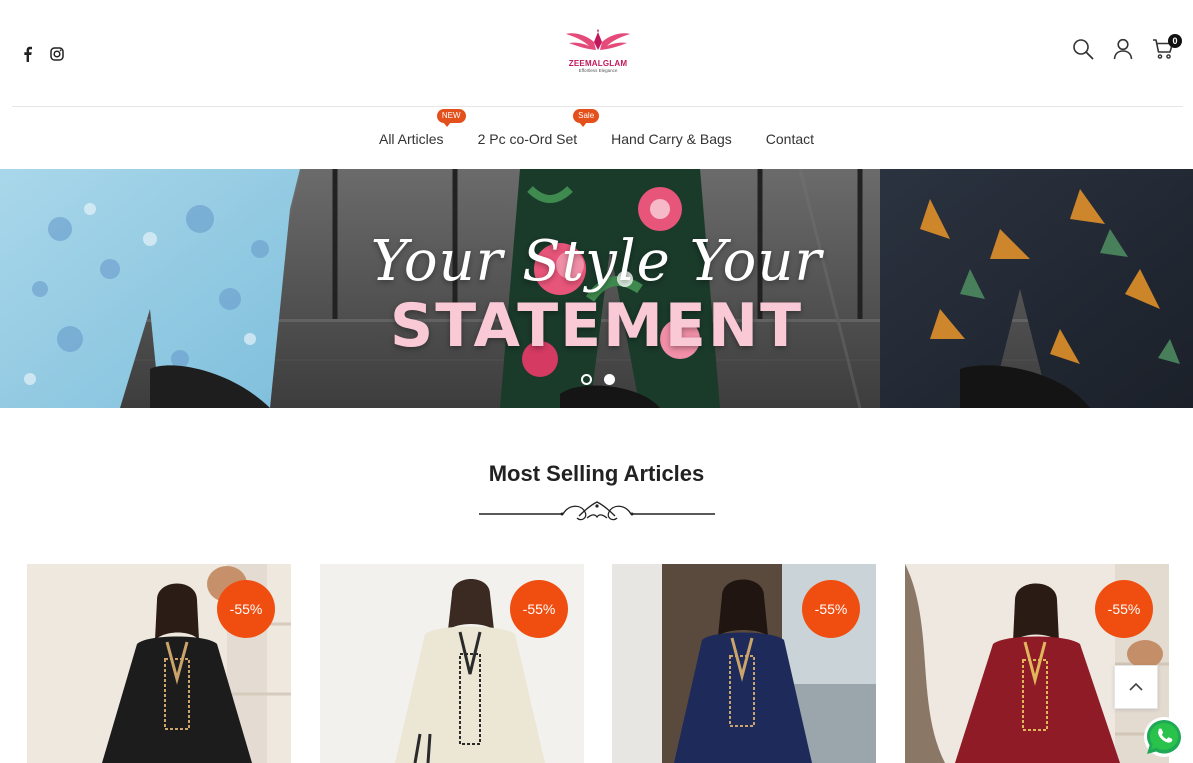 The height and width of the screenshot is (763, 1193). I want to click on new-badge: NEW, so click(451, 118).